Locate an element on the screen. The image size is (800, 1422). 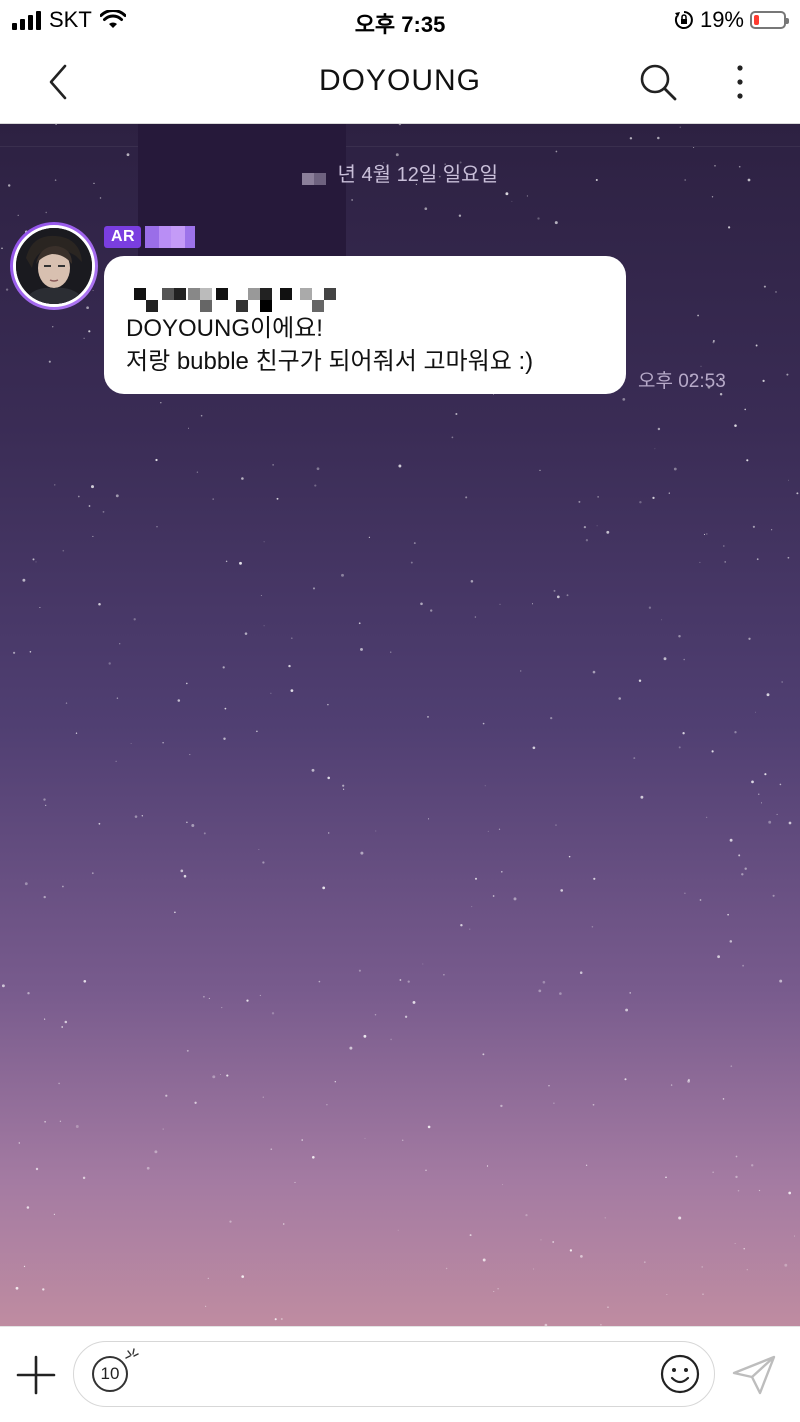
search-button is located at coordinates (658, 82).